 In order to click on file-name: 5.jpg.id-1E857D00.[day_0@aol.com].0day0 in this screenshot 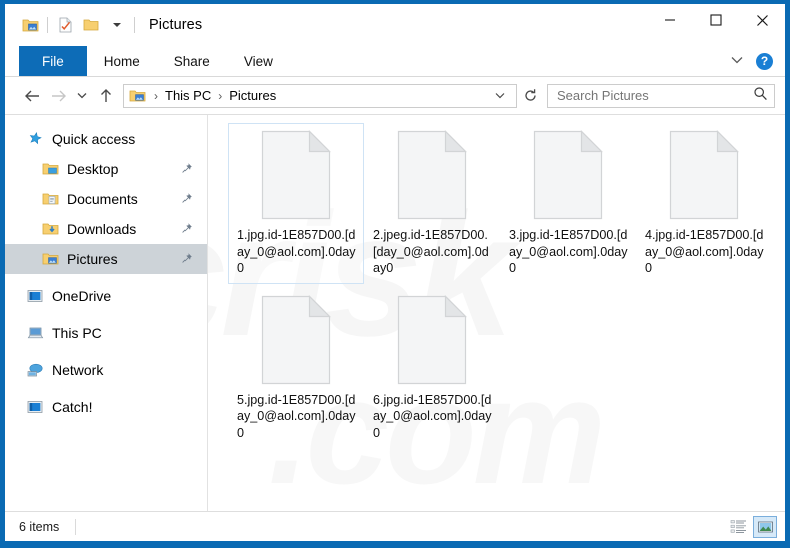, I will do `click(296, 416)`.